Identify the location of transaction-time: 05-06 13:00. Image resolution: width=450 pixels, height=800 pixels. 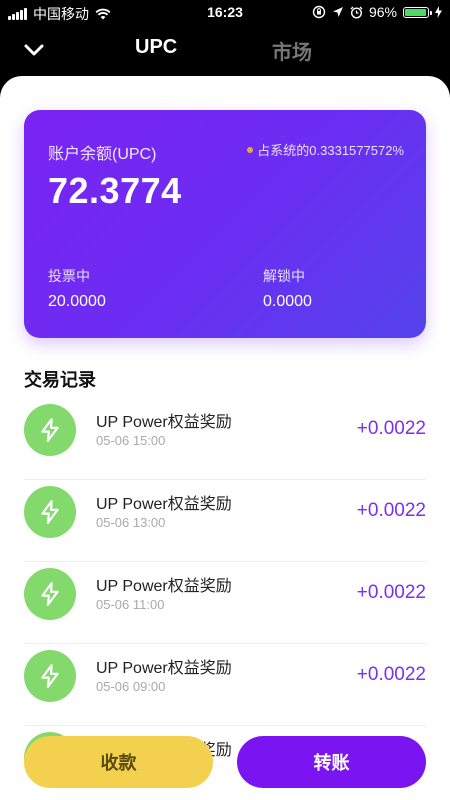
(131, 522).